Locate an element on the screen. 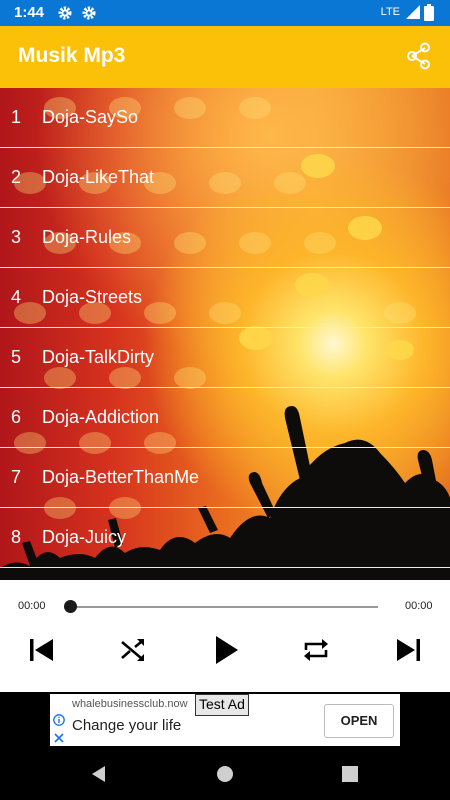  track-number: 4 is located at coordinates (16, 297).